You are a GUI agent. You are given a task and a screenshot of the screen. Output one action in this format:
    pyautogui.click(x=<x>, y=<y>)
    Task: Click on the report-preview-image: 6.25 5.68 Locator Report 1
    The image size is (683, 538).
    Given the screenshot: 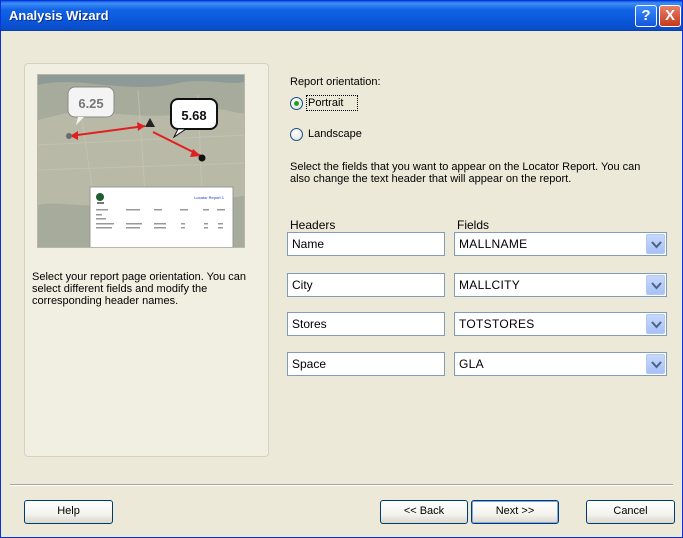 What is the action you would take?
    pyautogui.click(x=141, y=161)
    